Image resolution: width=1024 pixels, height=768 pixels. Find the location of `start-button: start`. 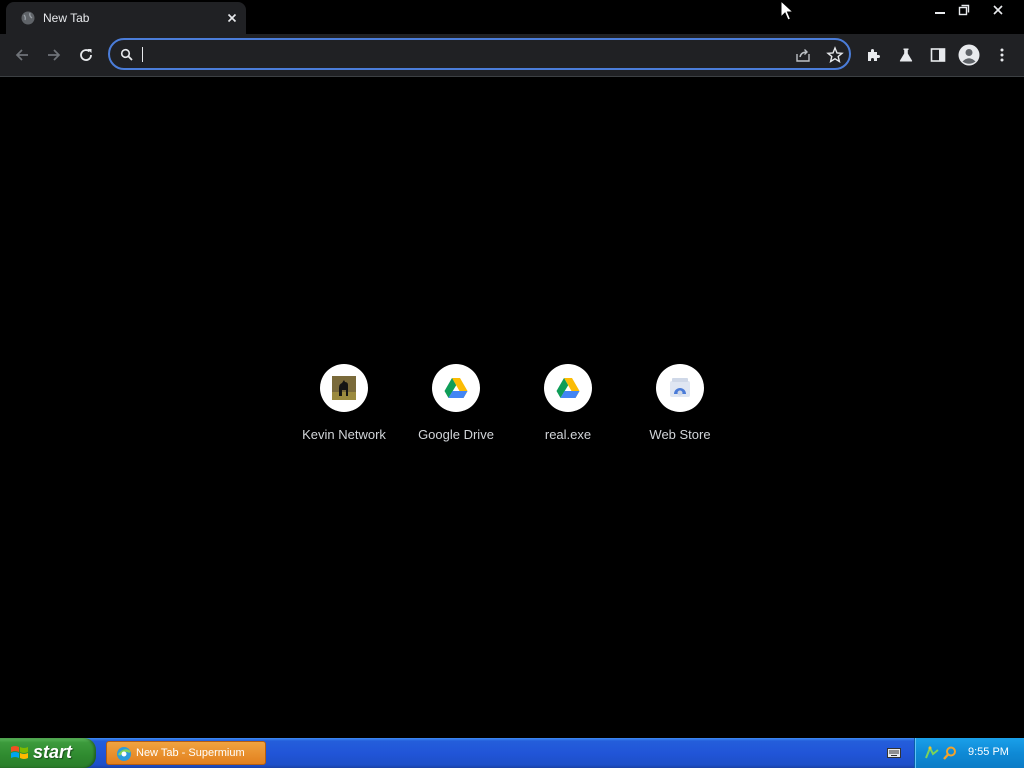

start-button: start is located at coordinates (48, 753).